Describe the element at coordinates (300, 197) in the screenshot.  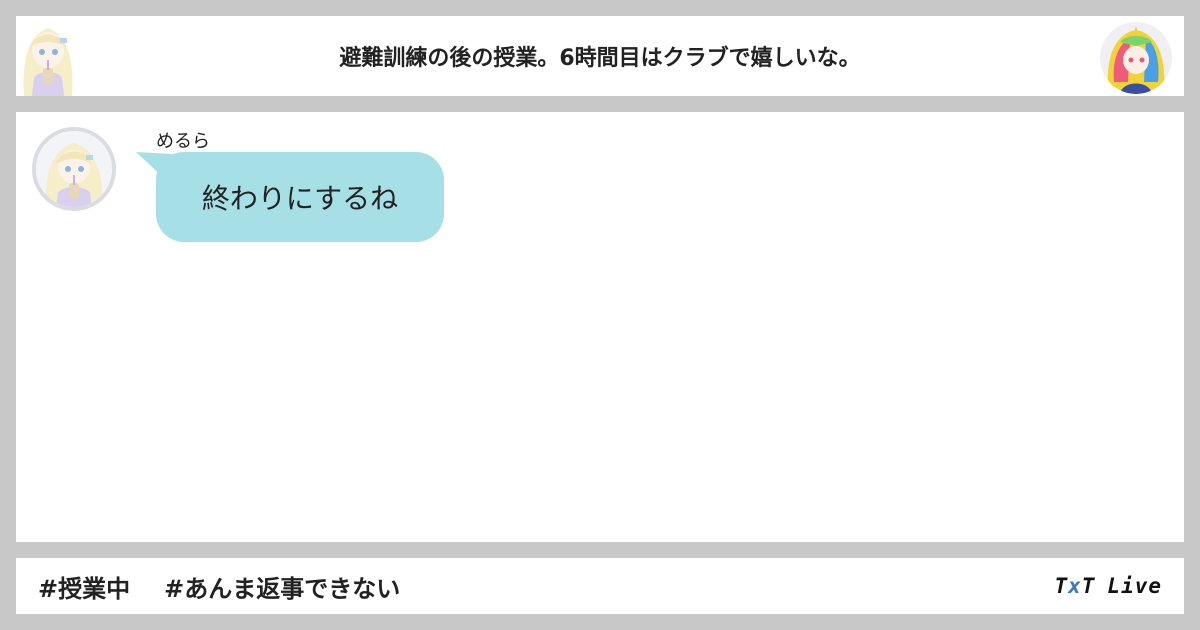
I see `message-bubble: 終わりにするね` at that location.